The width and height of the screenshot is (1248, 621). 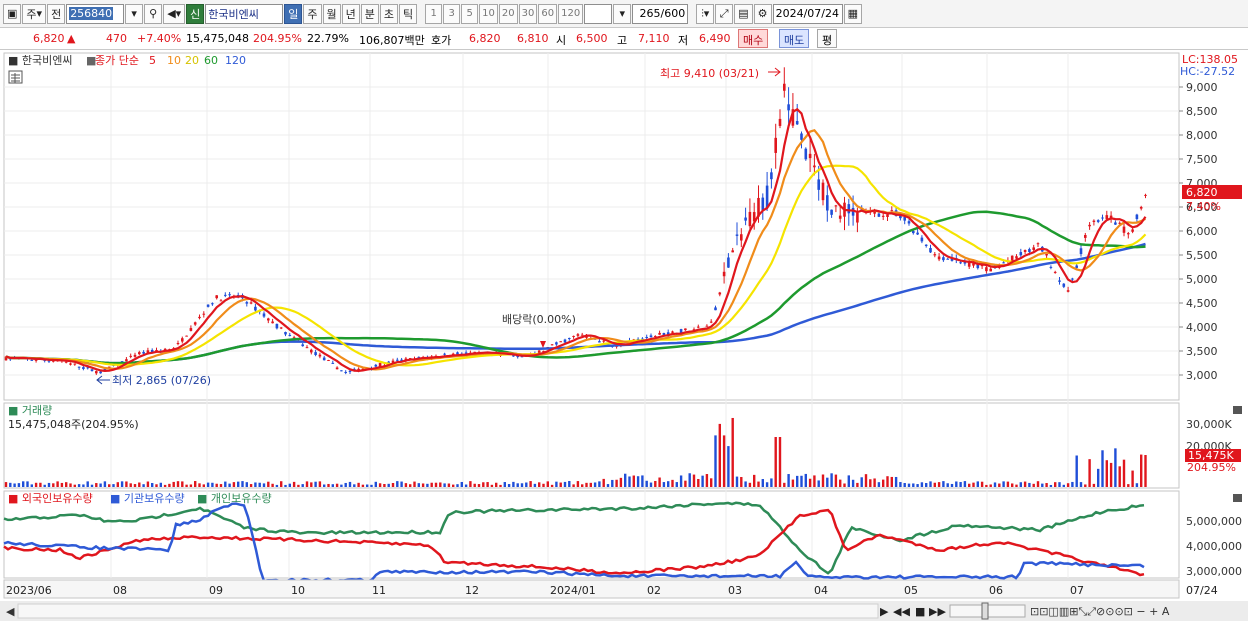 I want to click on stop-icon: ■, so click(x=920, y=611).